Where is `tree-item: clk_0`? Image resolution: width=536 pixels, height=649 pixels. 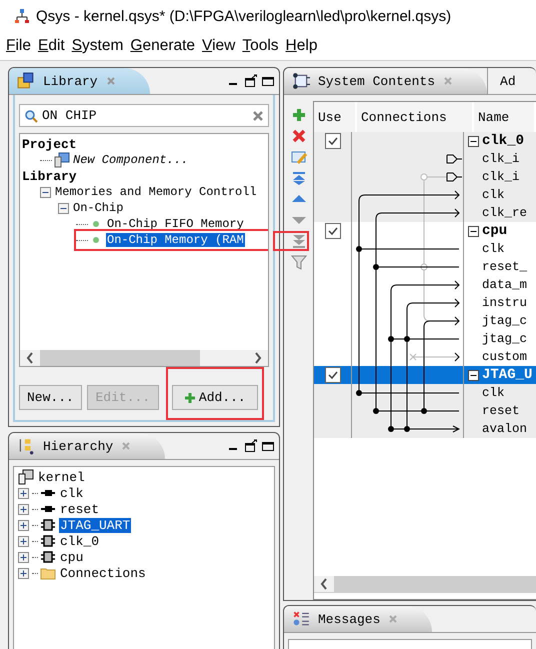
tree-item: clk_0 is located at coordinates (79, 541).